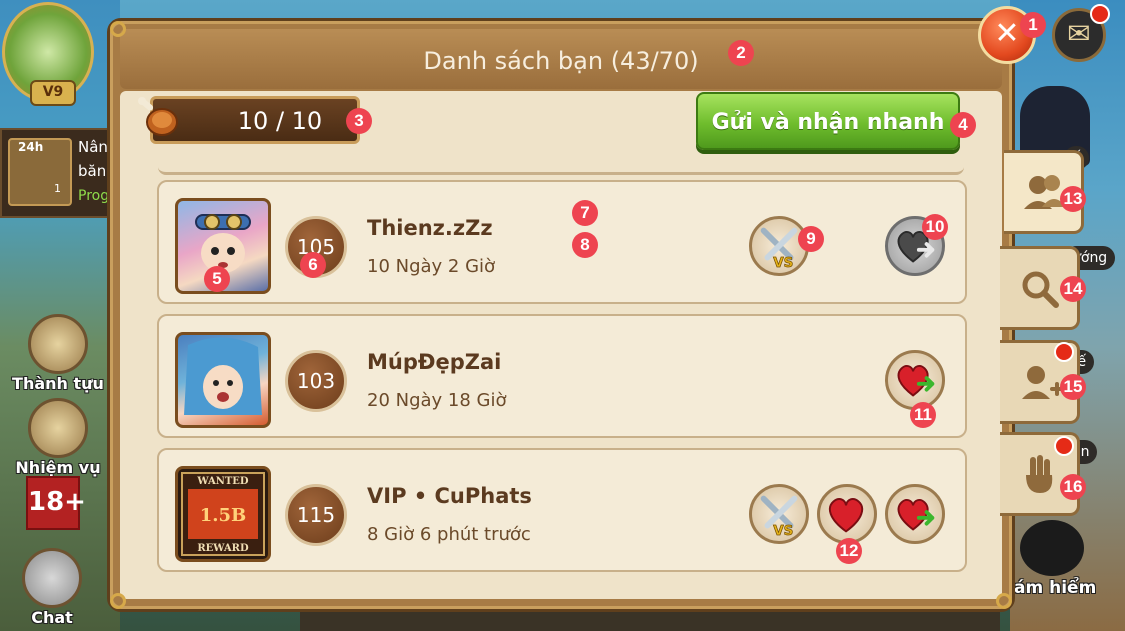 The width and height of the screenshot is (1125, 631). What do you see at coordinates (1073, 199) in the screenshot?
I see `marker: 13` at bounding box center [1073, 199].